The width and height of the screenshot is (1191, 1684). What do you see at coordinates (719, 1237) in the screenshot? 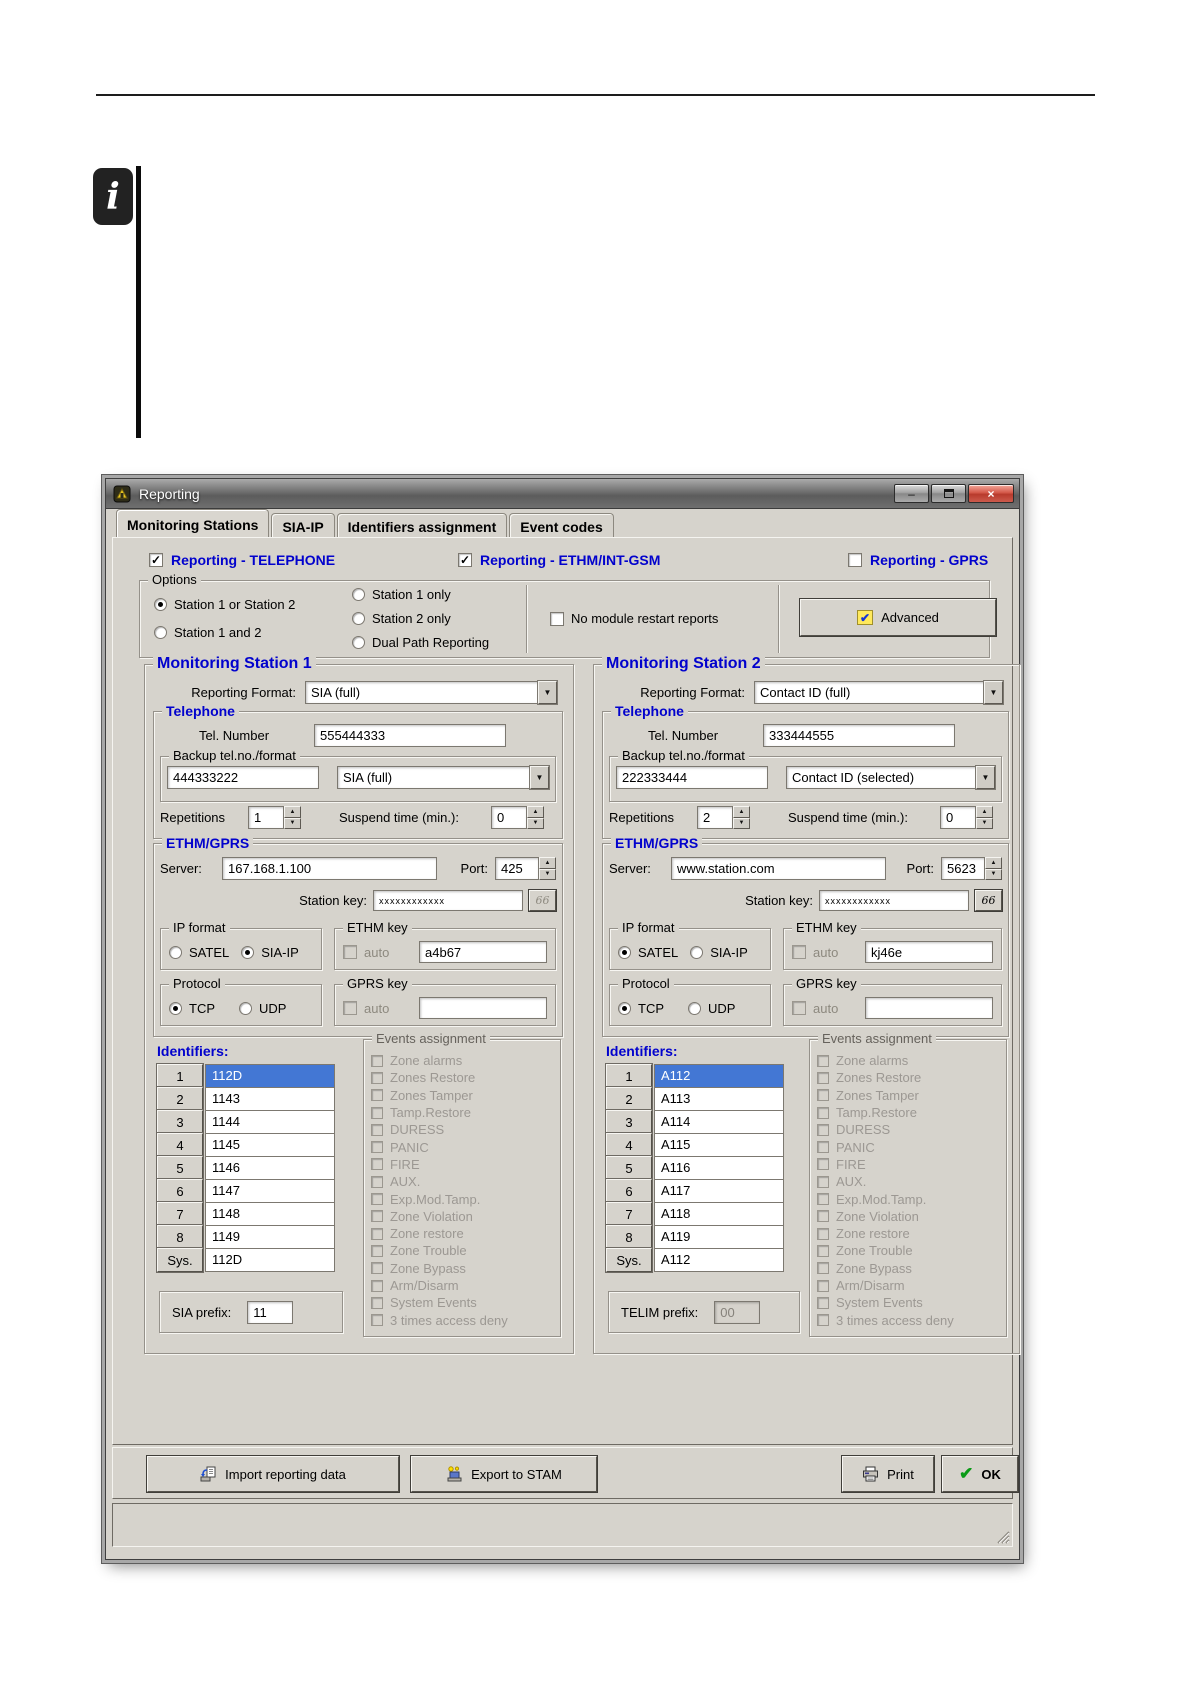
I see `identifier-value: A119` at bounding box center [719, 1237].